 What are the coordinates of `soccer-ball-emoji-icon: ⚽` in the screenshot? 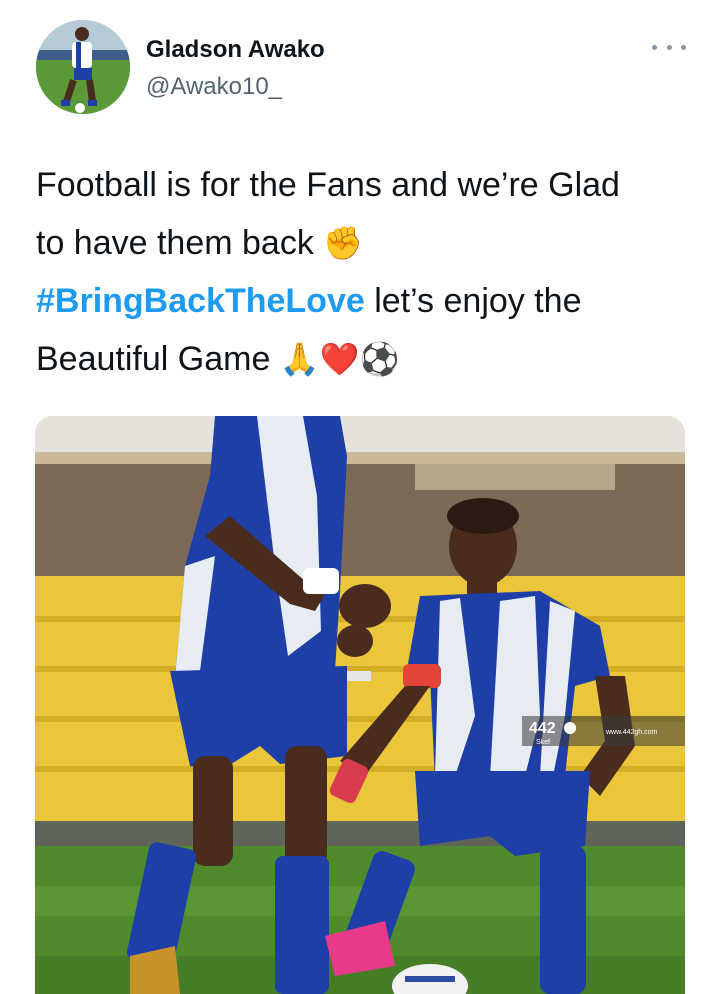 It's located at (379, 359).